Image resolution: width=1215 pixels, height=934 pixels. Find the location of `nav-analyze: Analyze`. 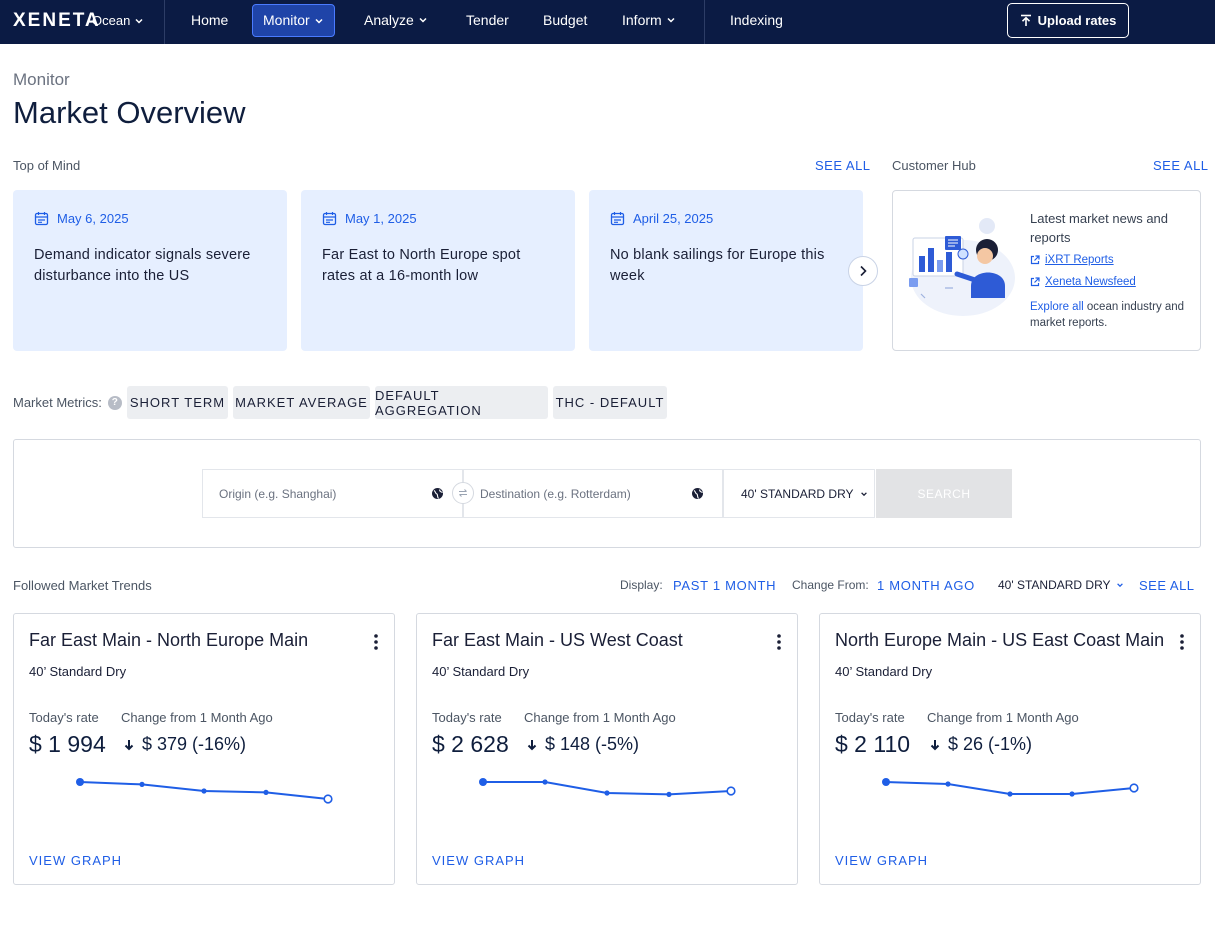

nav-analyze: Analyze is located at coordinates (396, 20).